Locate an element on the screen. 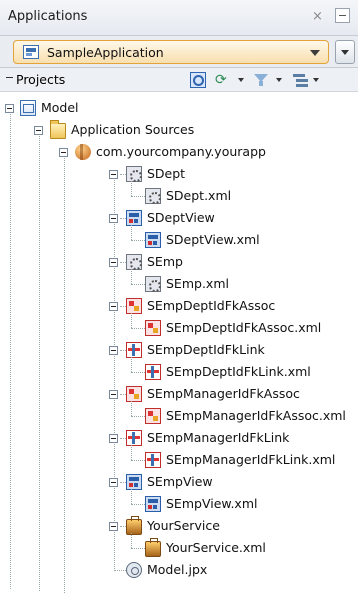 This screenshot has height=594, width=358. application-selector-bar: SampleApplication is located at coordinates (179, 52).